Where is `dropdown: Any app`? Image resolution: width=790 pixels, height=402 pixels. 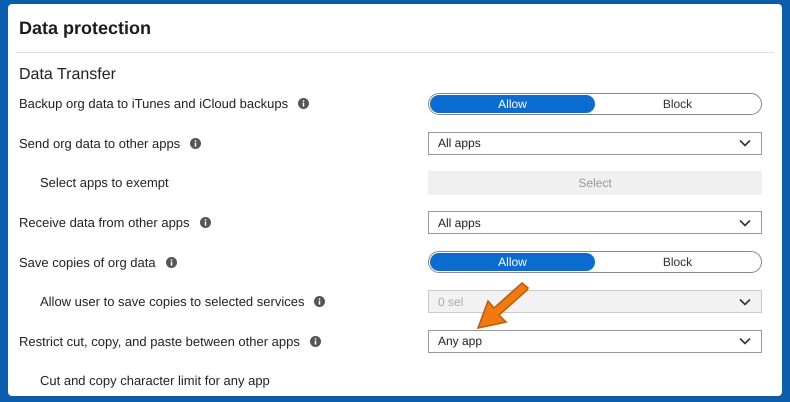
dropdown: Any app is located at coordinates (595, 341).